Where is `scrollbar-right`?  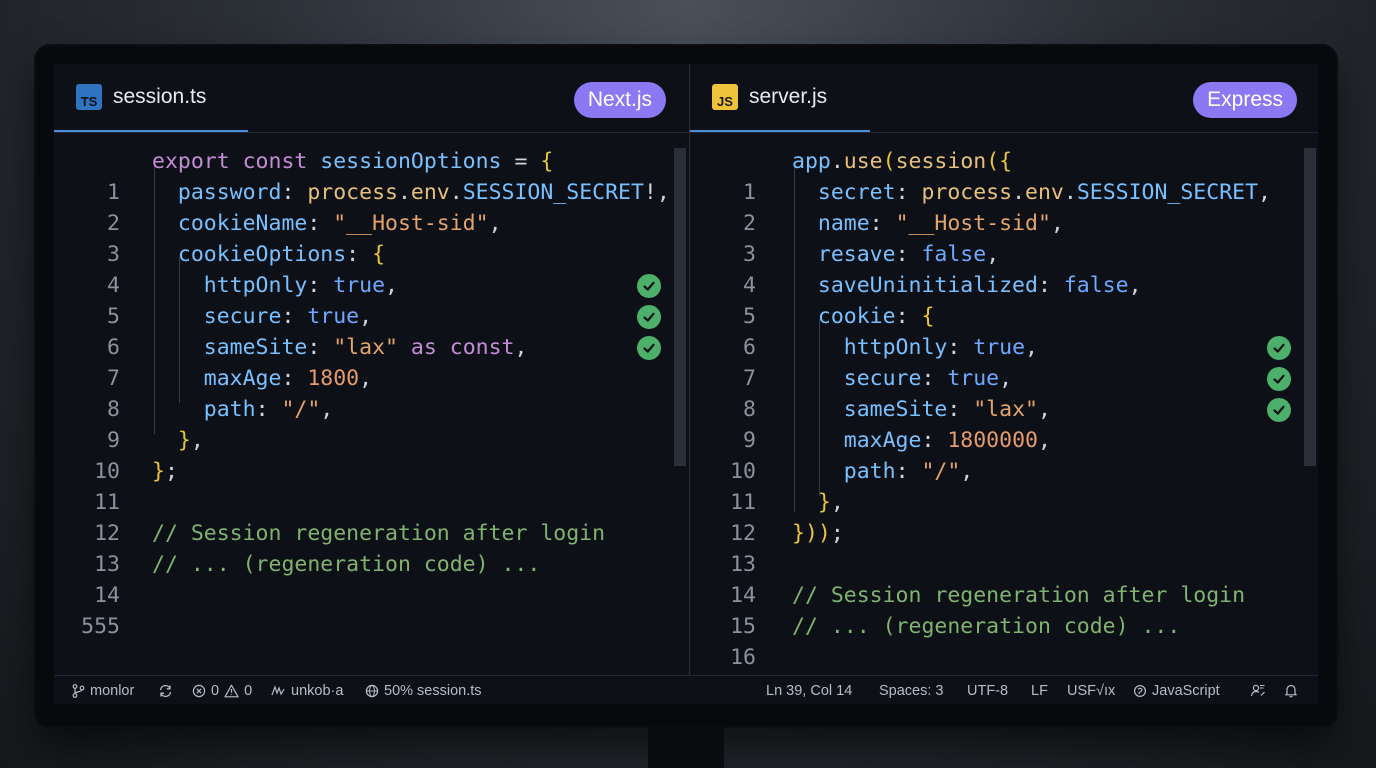 scrollbar-right is located at coordinates (1310, 307).